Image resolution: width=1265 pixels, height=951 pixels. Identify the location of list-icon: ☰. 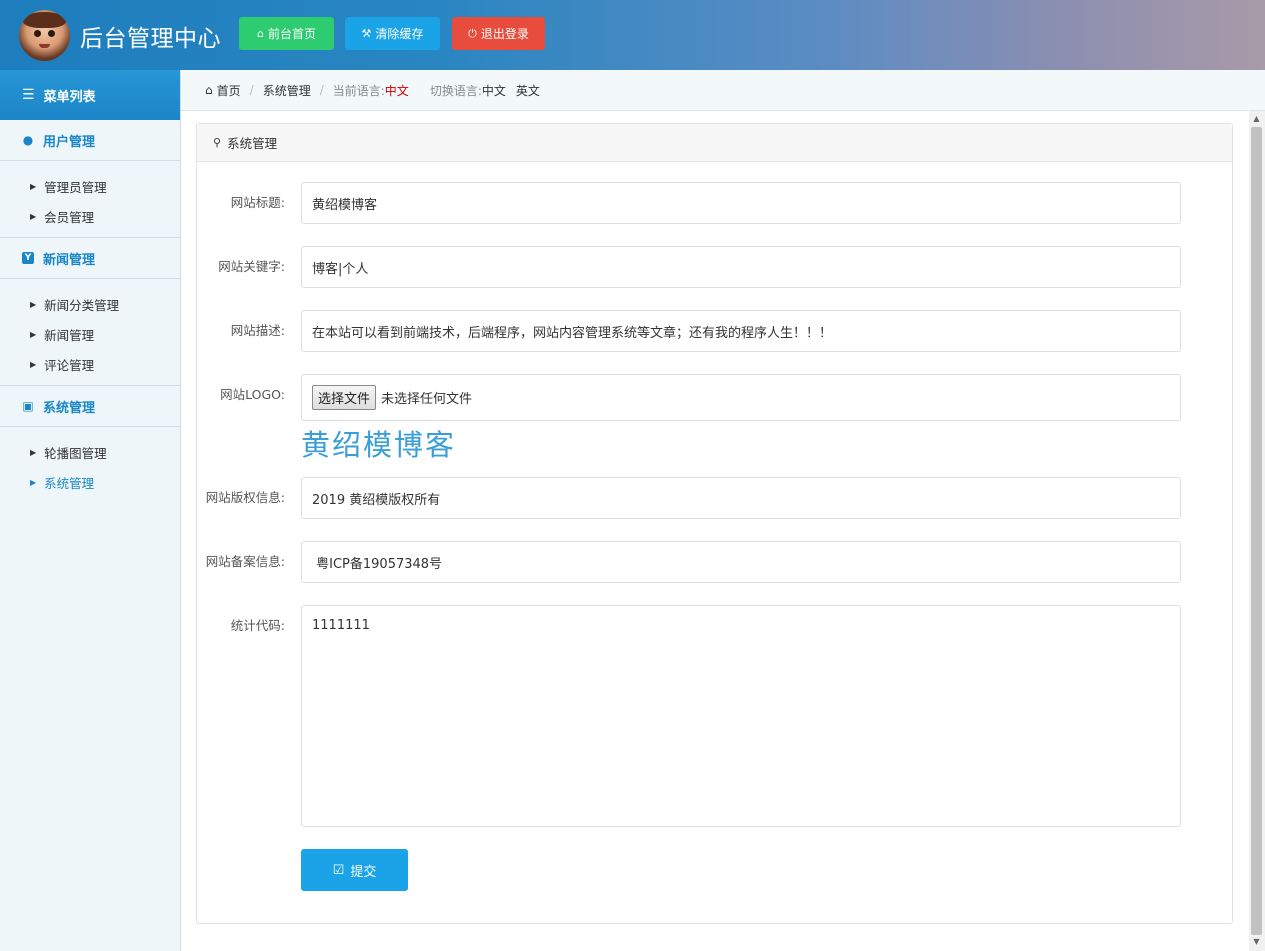
(28, 95).